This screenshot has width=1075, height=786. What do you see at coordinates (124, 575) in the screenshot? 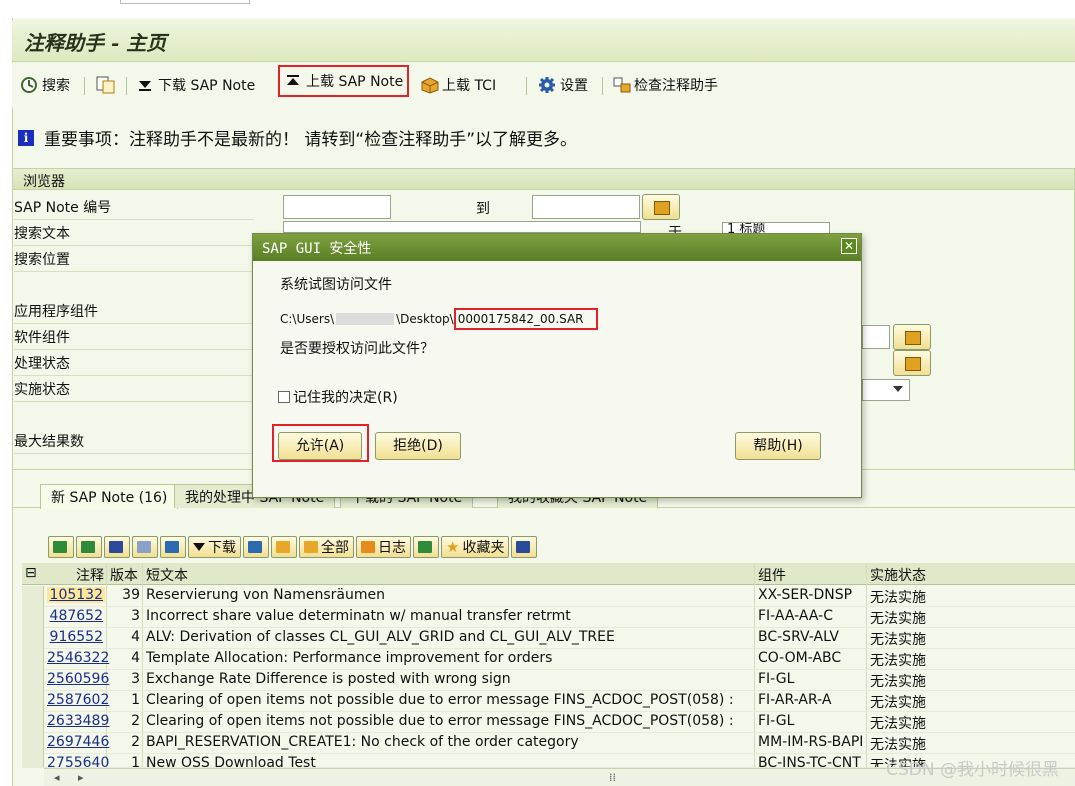
I see `col-version: 版本` at bounding box center [124, 575].